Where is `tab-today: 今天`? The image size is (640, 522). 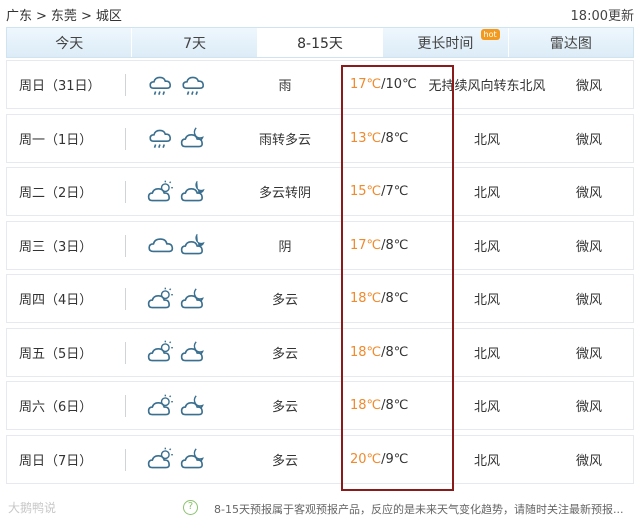 tab-today: 今天 is located at coordinates (70, 42).